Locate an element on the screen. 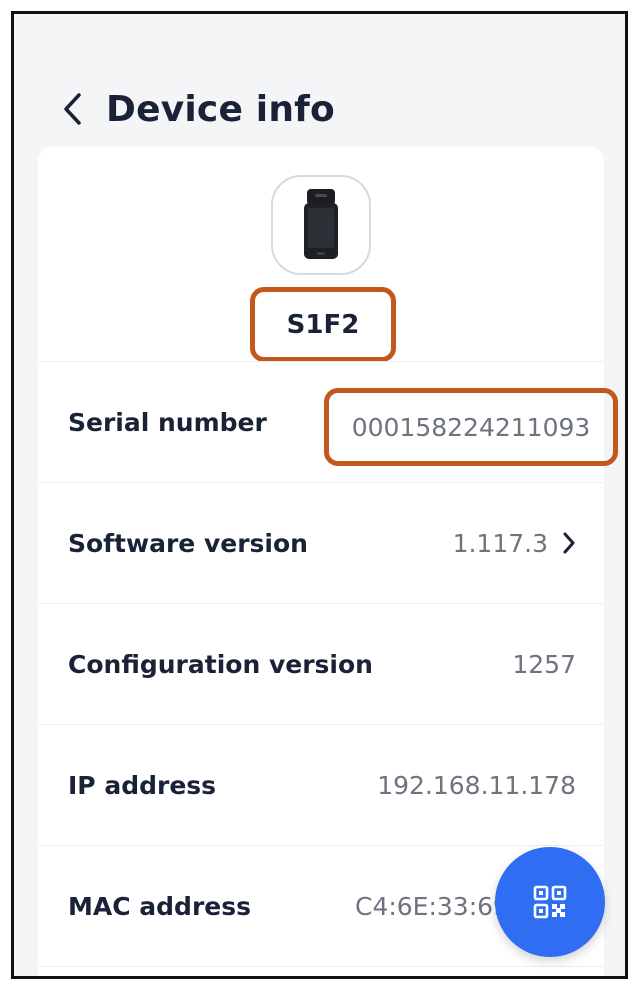 The height and width of the screenshot is (994, 642). mac-address-label: MAC address is located at coordinates (159, 906).